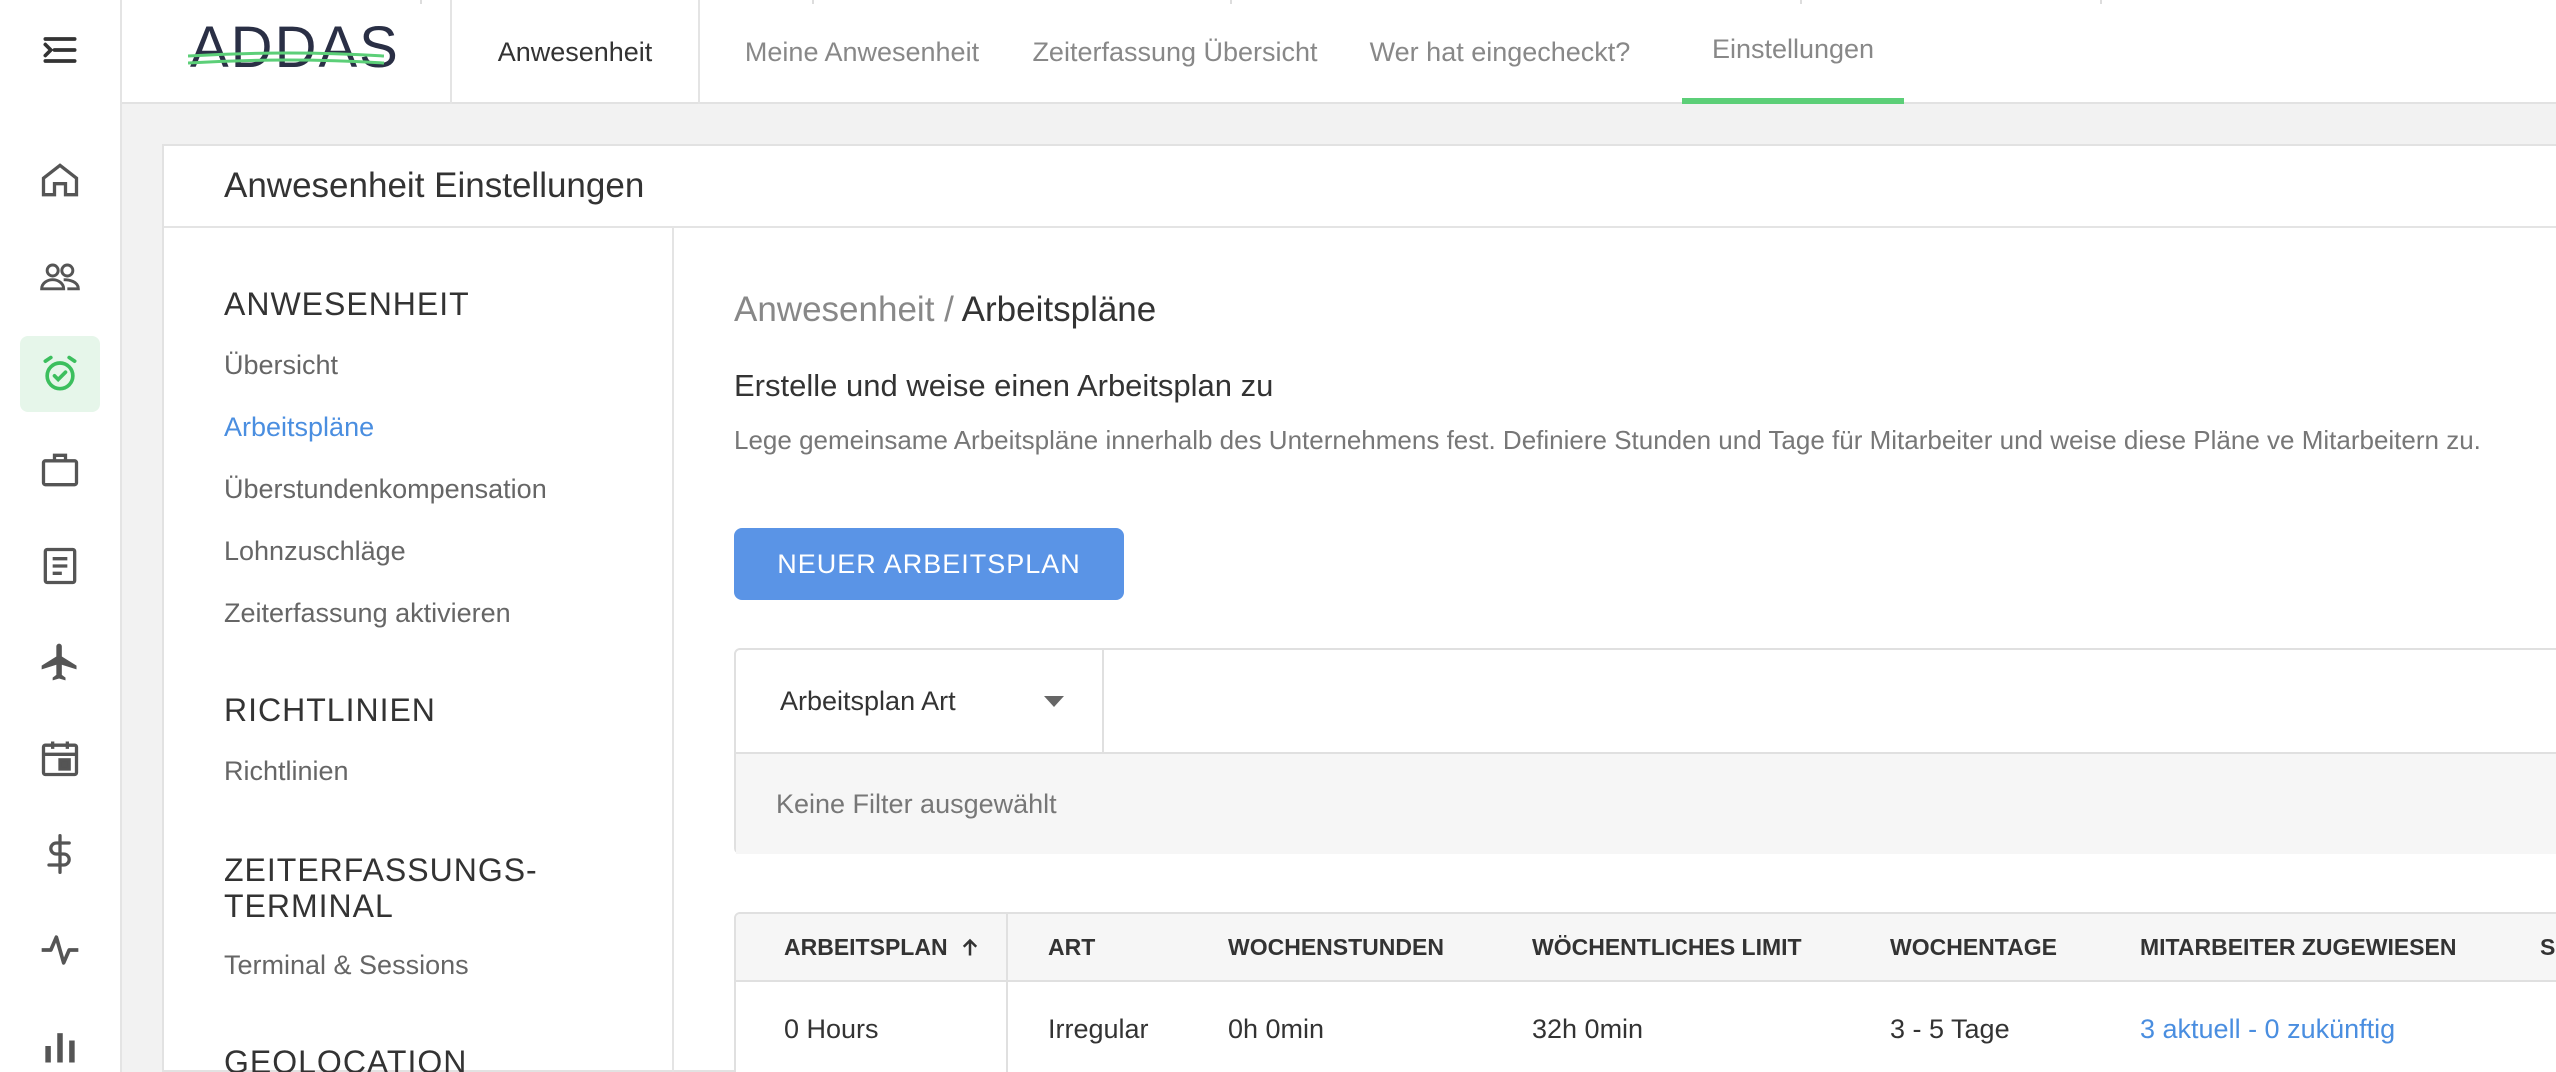  Describe the element at coordinates (1071, 947) in the screenshot. I see `column-header-art: ART` at that location.